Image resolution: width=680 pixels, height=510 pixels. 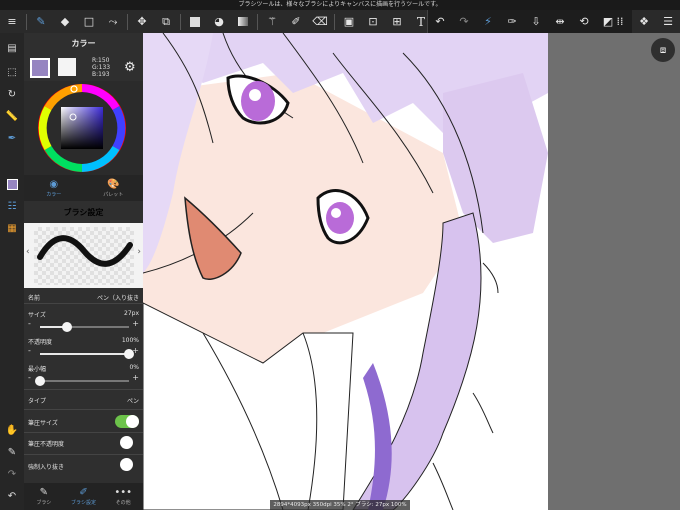 I want to click on tool-hint: ブラシツールは、様々なブラシによりキャンバスに描画を行うツールです。, so click(x=340, y=5).